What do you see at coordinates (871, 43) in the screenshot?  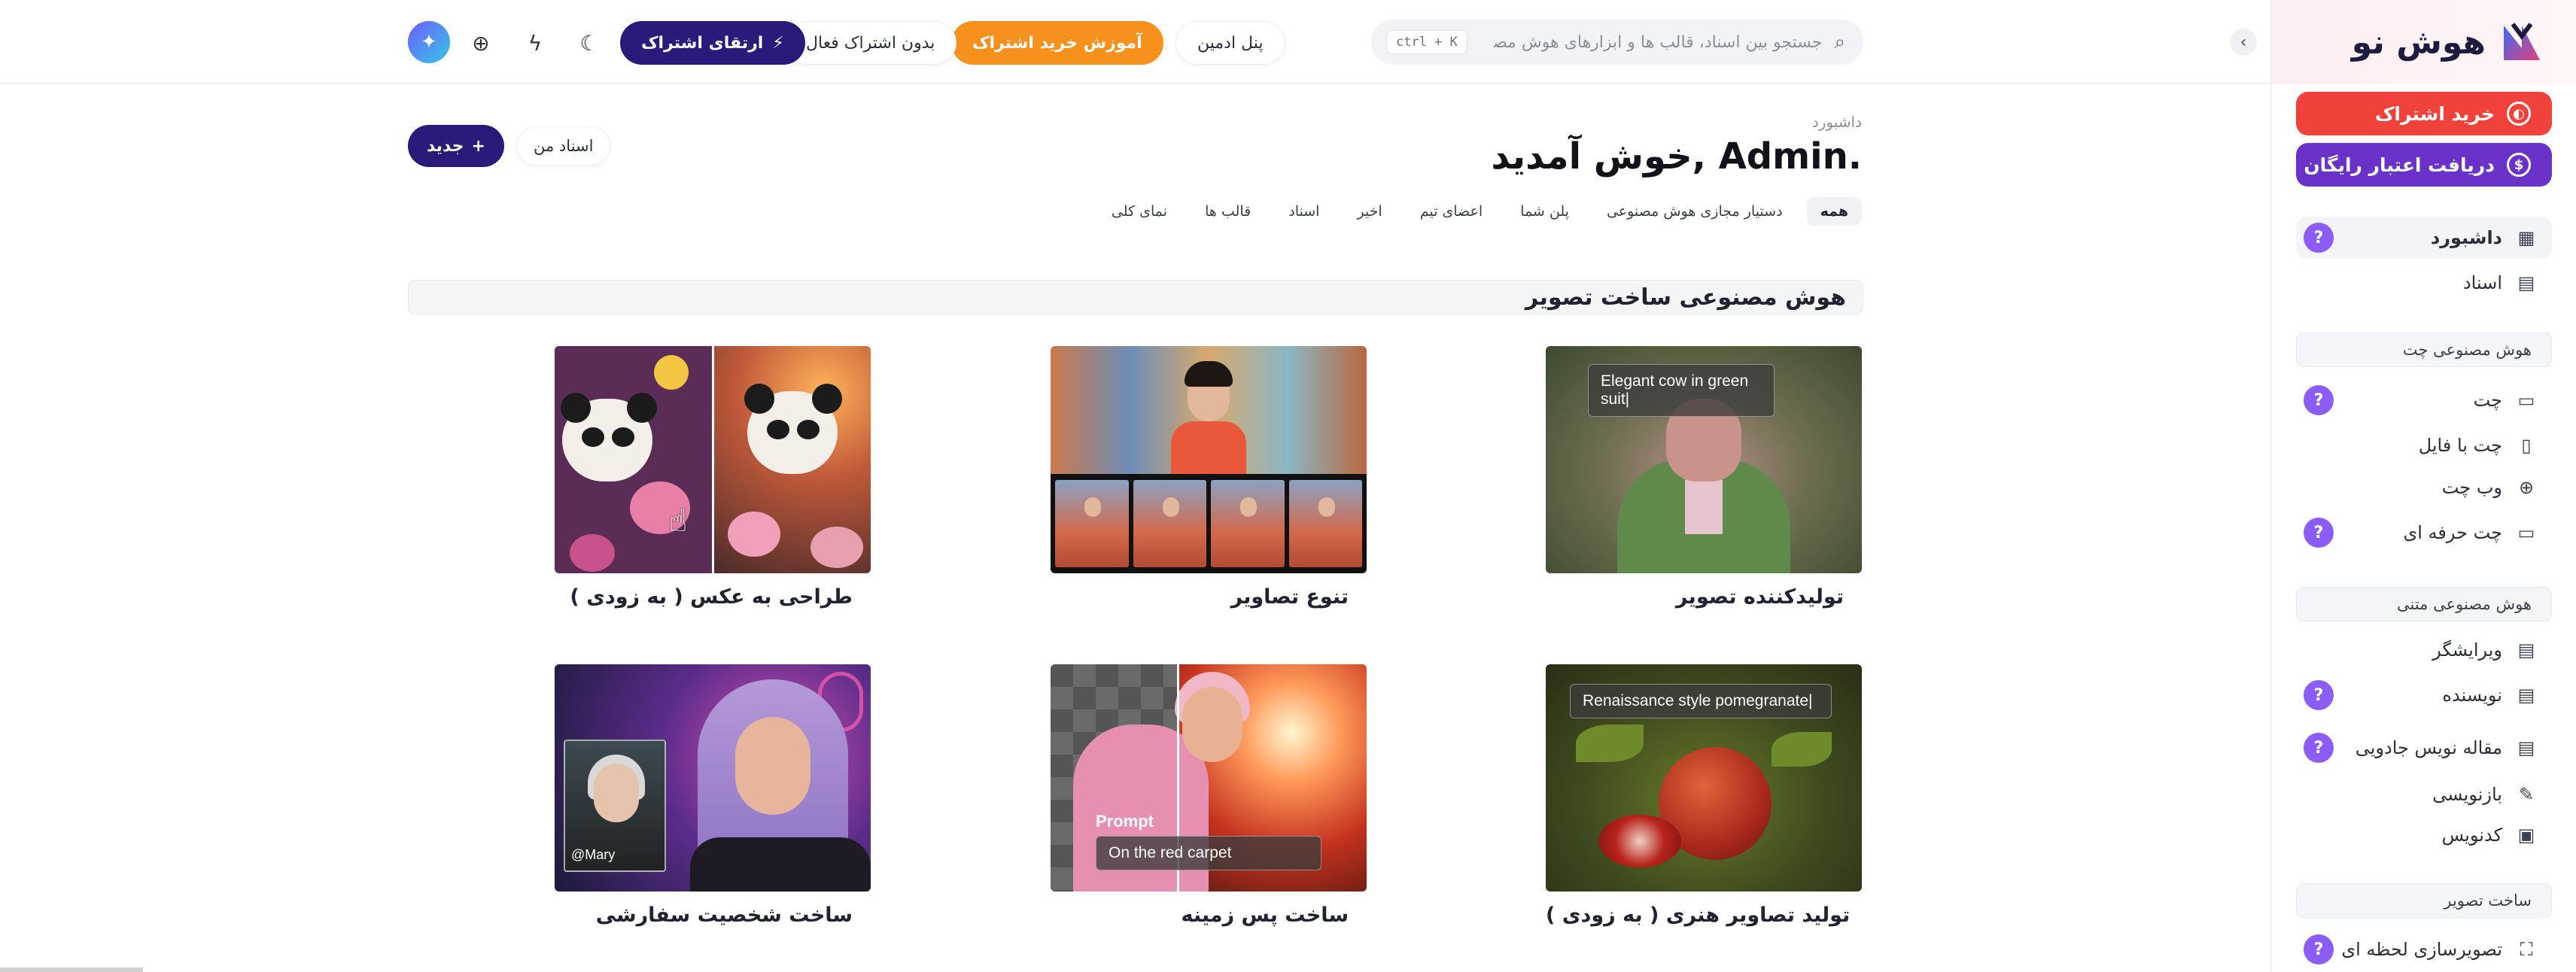 I see `subscription-status: بدون اشتراک فعال` at bounding box center [871, 43].